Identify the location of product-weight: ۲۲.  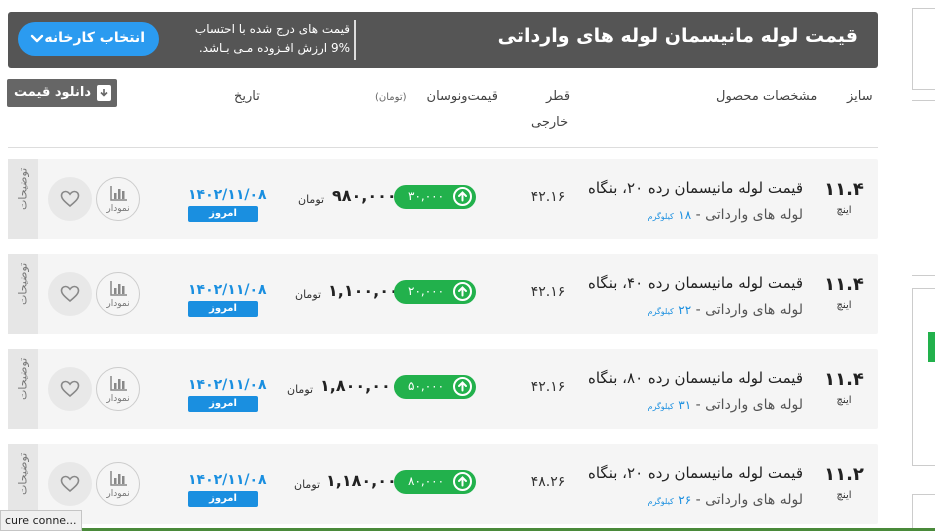
(685, 310).